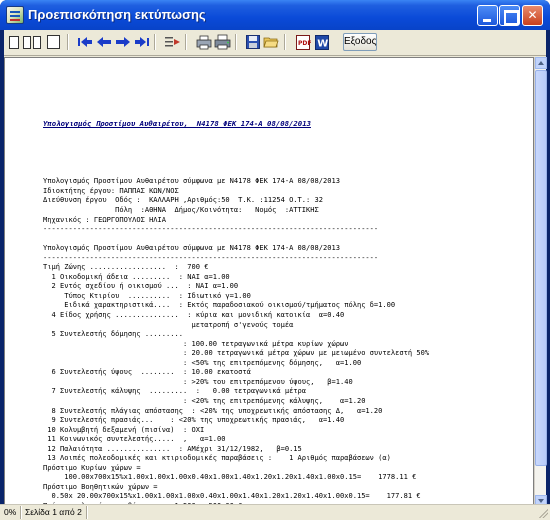 Image resolution: width=550 pixels, height=520 pixels. What do you see at coordinates (509, 15) in the screenshot?
I see `maximize-button` at bounding box center [509, 15].